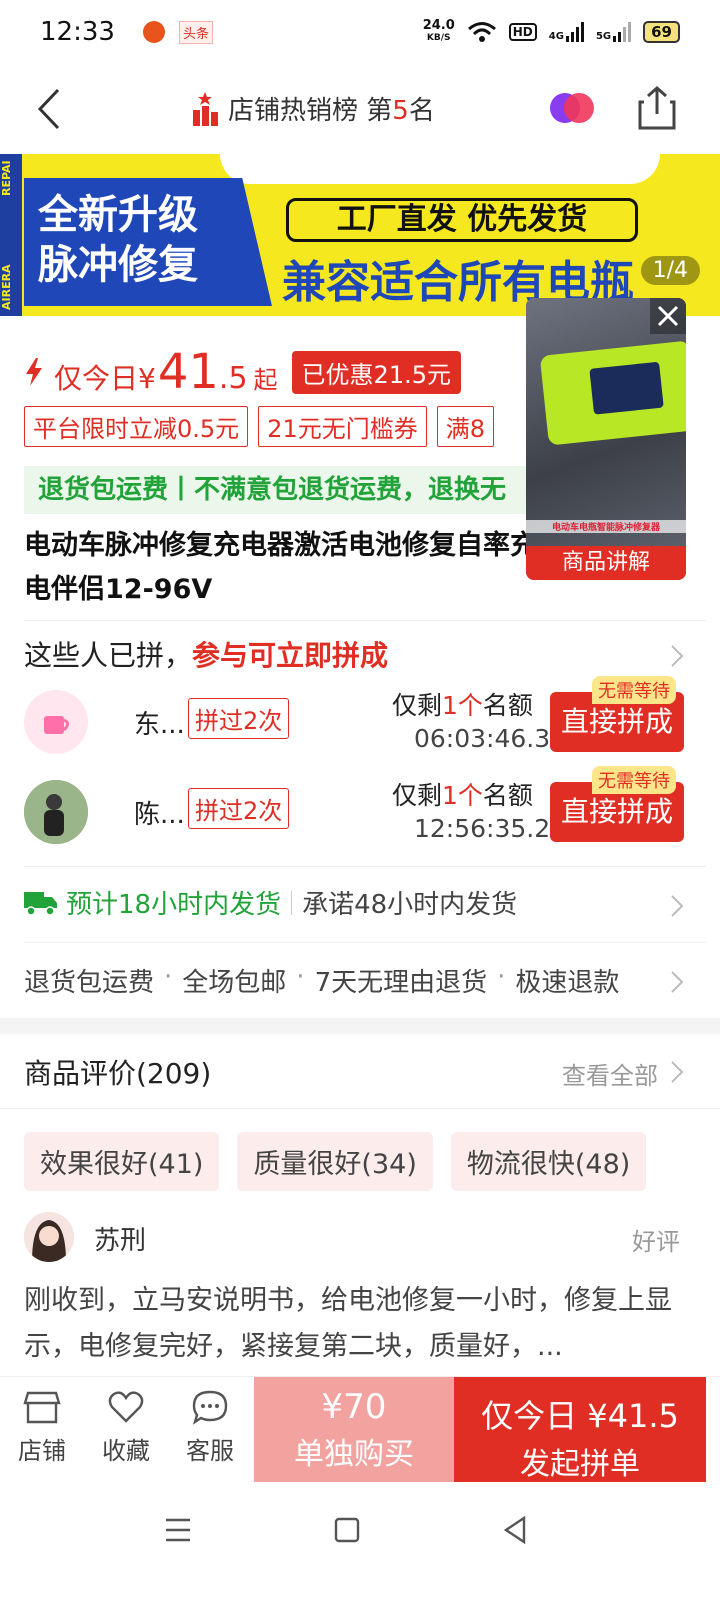  I want to click on store-rank: 店铺热销榜 第5名, so click(312, 108).